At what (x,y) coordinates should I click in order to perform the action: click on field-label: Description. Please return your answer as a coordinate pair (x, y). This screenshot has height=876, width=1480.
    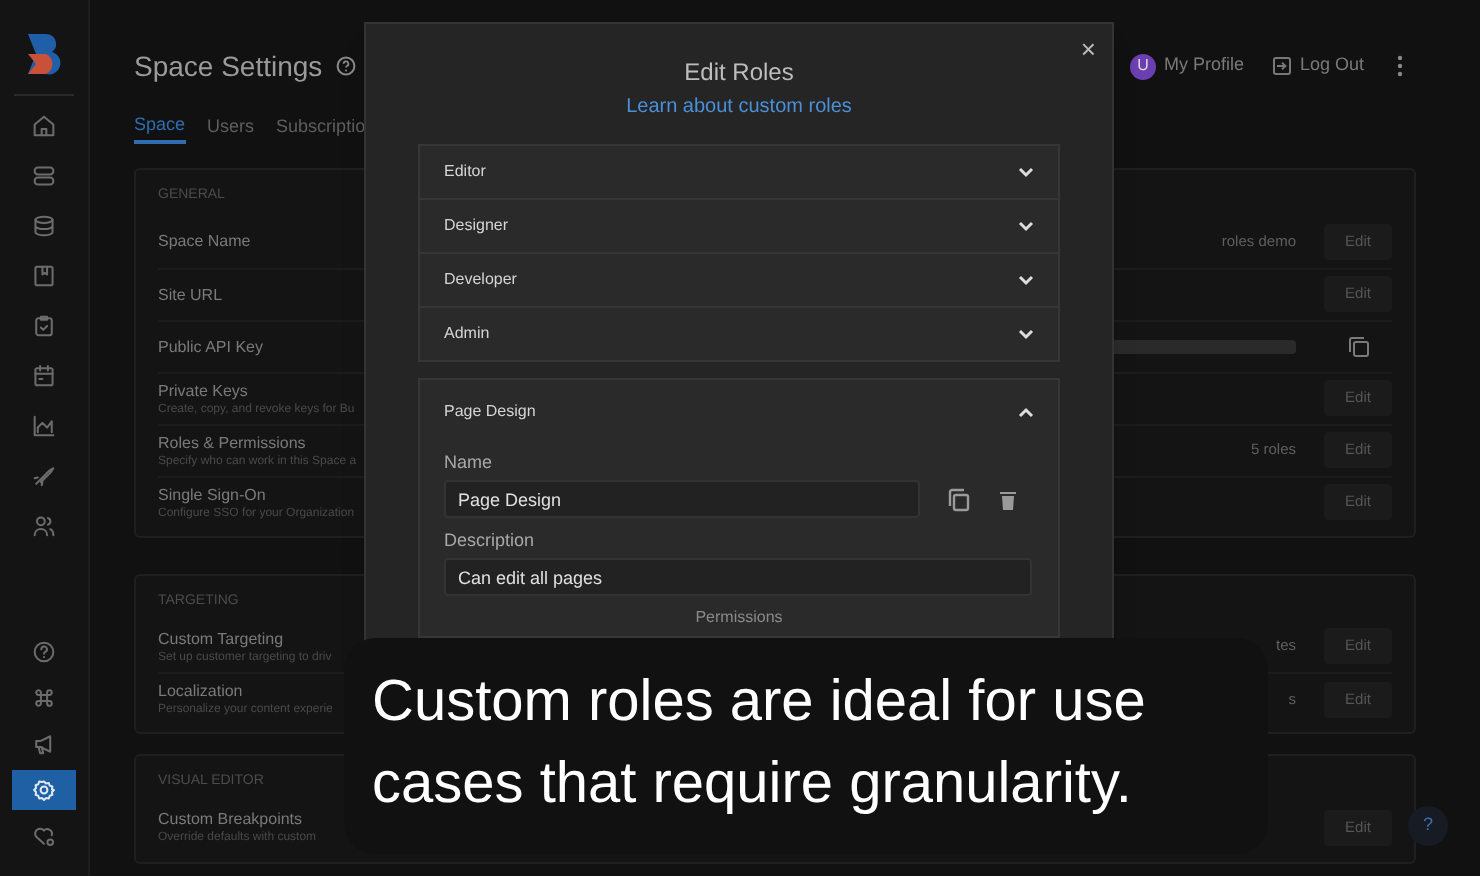
    Looking at the image, I should click on (489, 540).